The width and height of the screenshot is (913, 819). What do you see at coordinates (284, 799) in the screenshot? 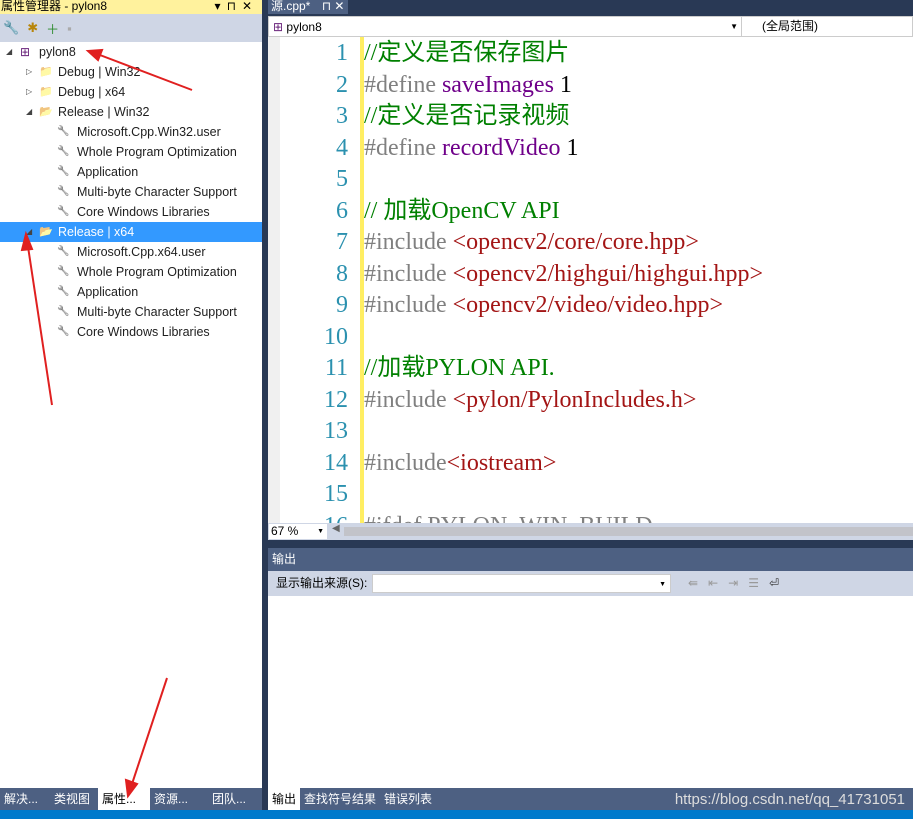
I see `output-tab: 输出` at bounding box center [284, 799].